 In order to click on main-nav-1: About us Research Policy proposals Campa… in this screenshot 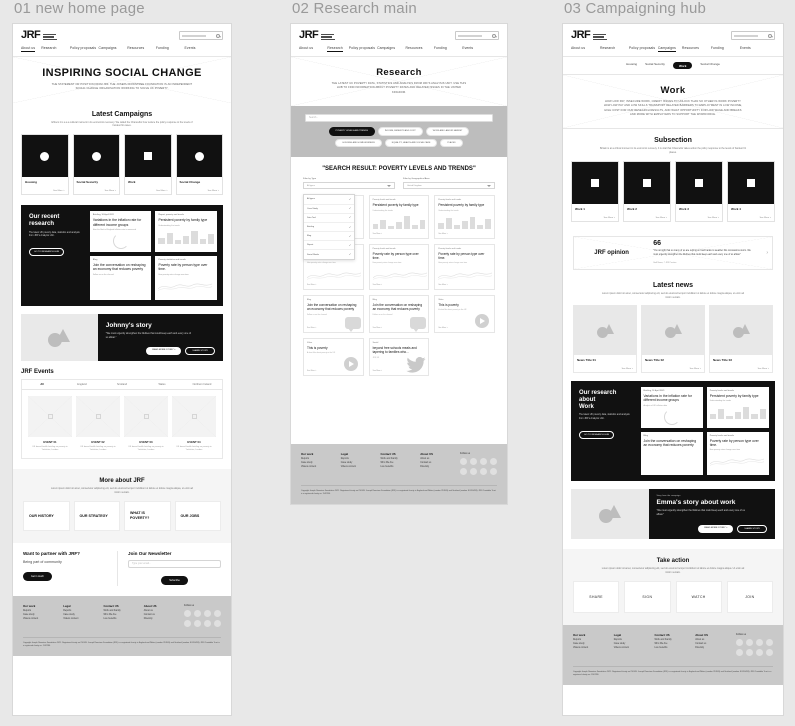, I will do `click(122, 48)`.